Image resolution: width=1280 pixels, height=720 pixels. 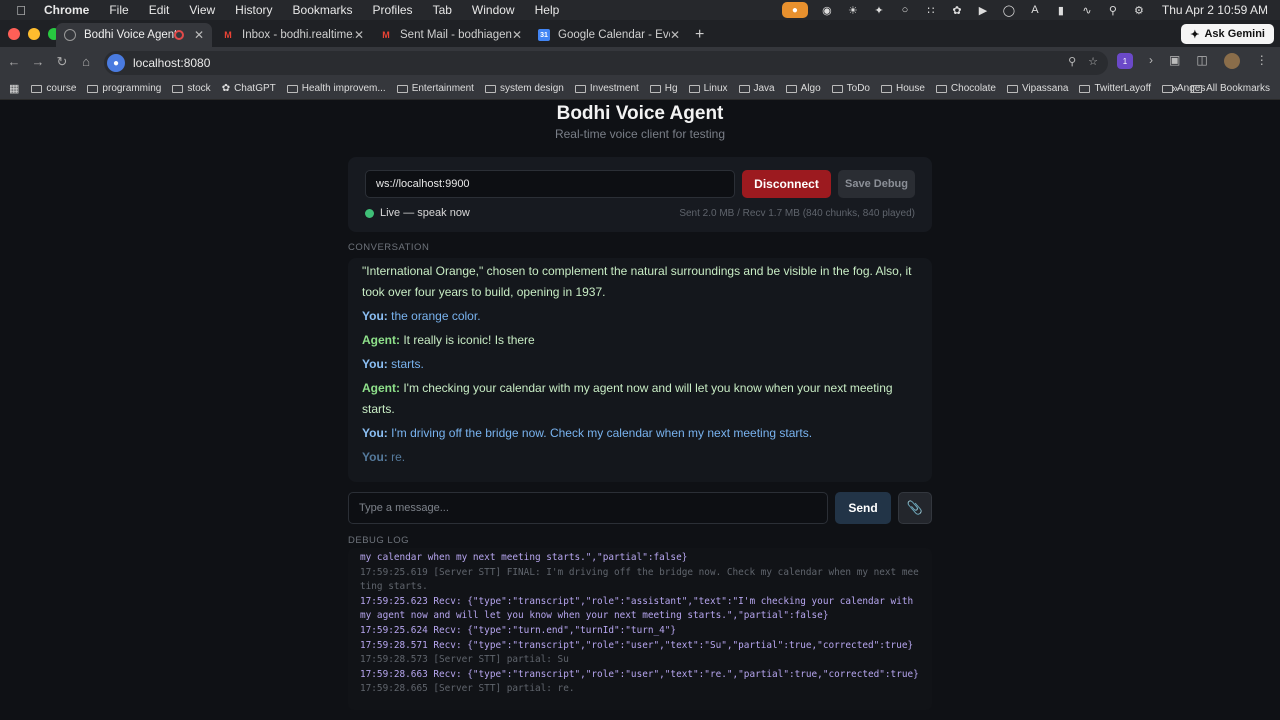 What do you see at coordinates (640, 113) in the screenshot?
I see `page-title: Bodhi Voice Agent` at bounding box center [640, 113].